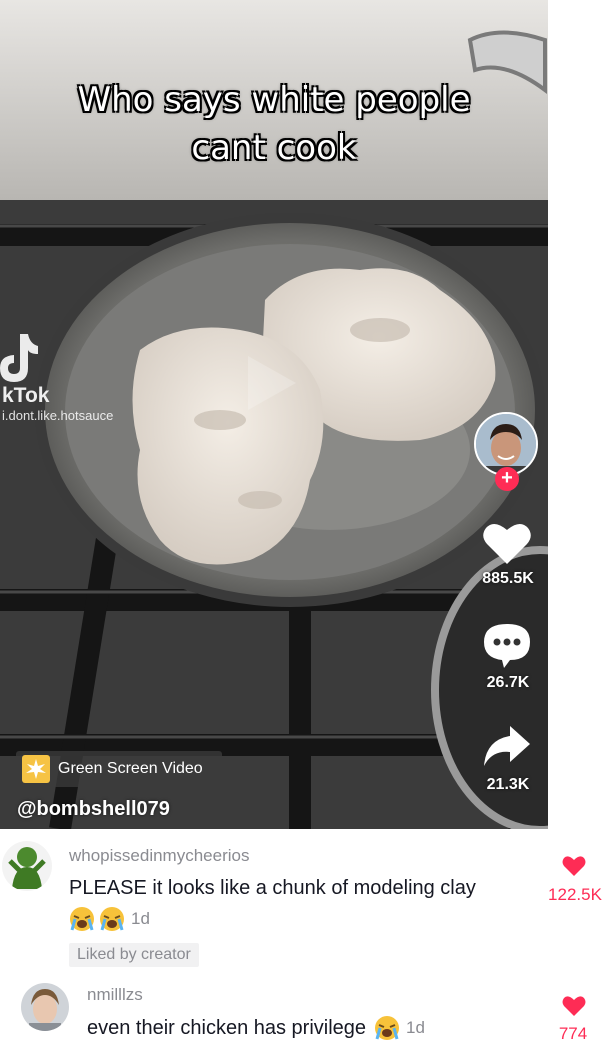 The image size is (614, 1052). I want to click on comment-text: even their chicken has privilege, so click(227, 1027).